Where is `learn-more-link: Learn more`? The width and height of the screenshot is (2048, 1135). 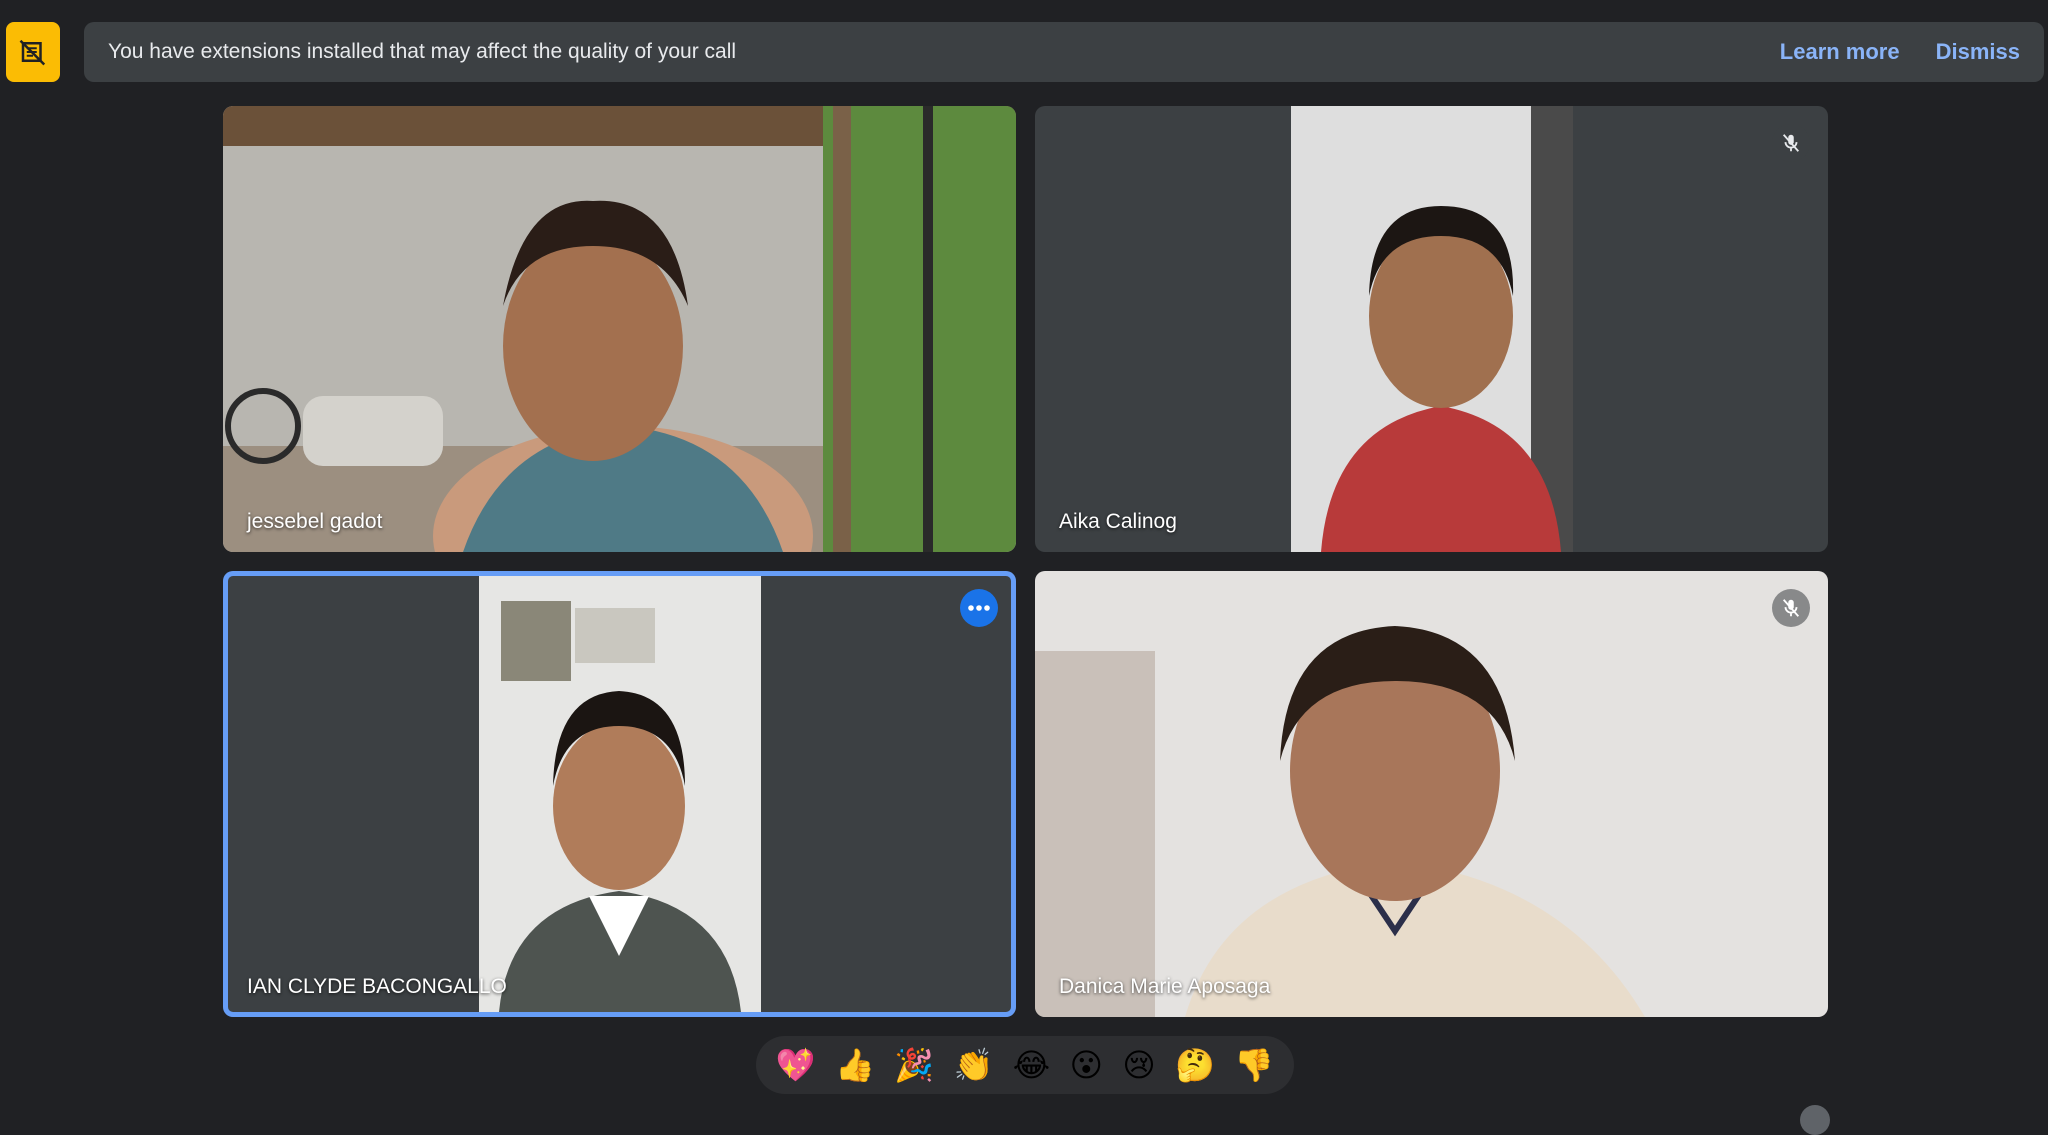
learn-more-link: Learn more is located at coordinates (1840, 52).